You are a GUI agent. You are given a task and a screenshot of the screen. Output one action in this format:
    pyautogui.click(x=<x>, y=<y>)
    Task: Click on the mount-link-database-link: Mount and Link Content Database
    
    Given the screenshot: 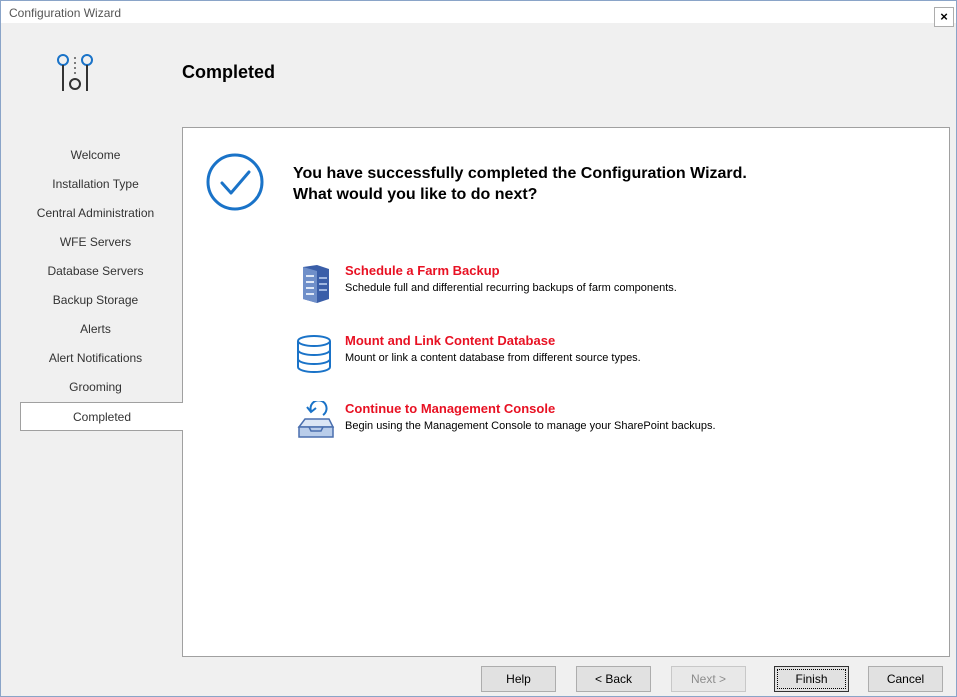 What is the action you would take?
    pyautogui.click(x=450, y=340)
    